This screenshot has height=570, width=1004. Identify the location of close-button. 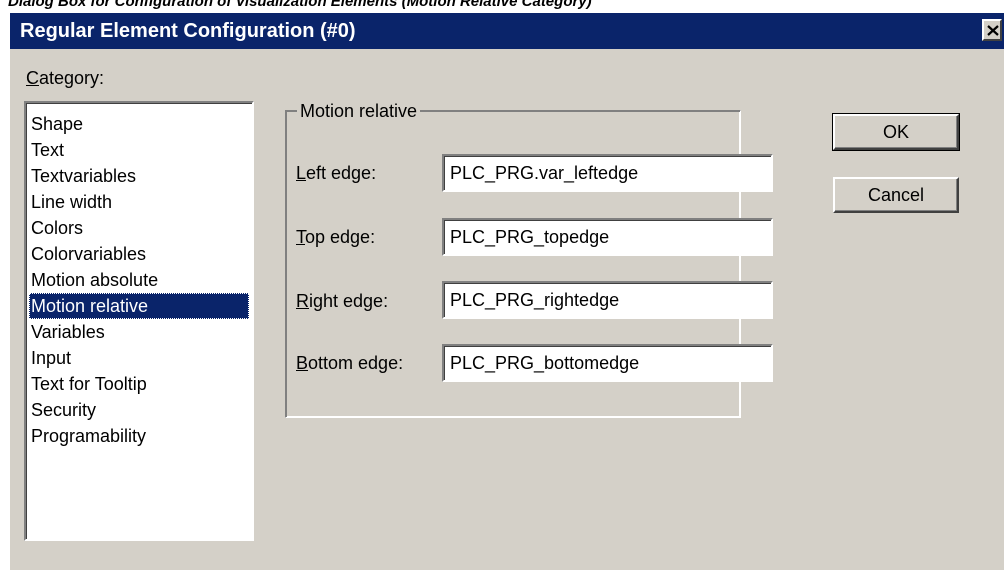
(992, 30).